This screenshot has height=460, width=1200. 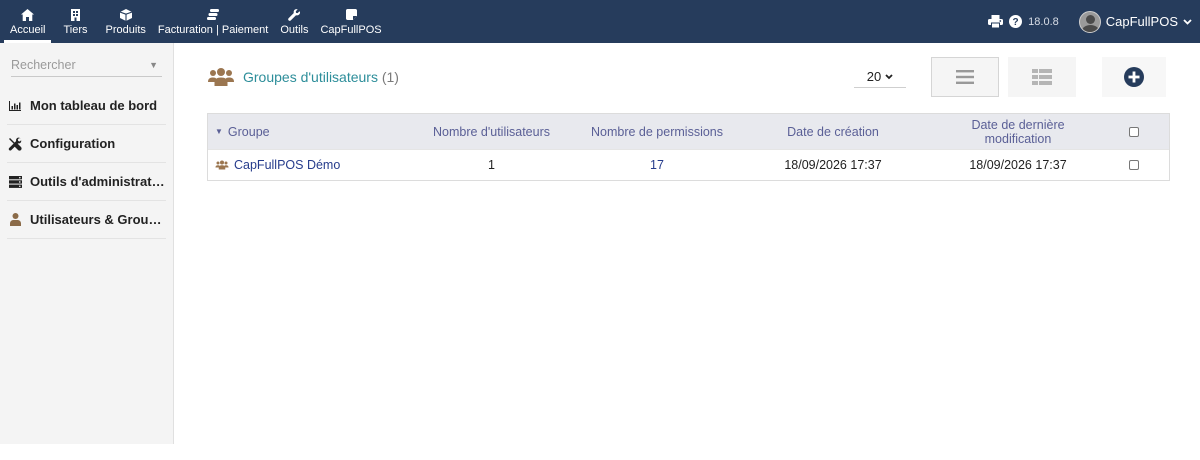 What do you see at coordinates (153, 64) in the screenshot?
I see `caret-down-icon: ▼` at bounding box center [153, 64].